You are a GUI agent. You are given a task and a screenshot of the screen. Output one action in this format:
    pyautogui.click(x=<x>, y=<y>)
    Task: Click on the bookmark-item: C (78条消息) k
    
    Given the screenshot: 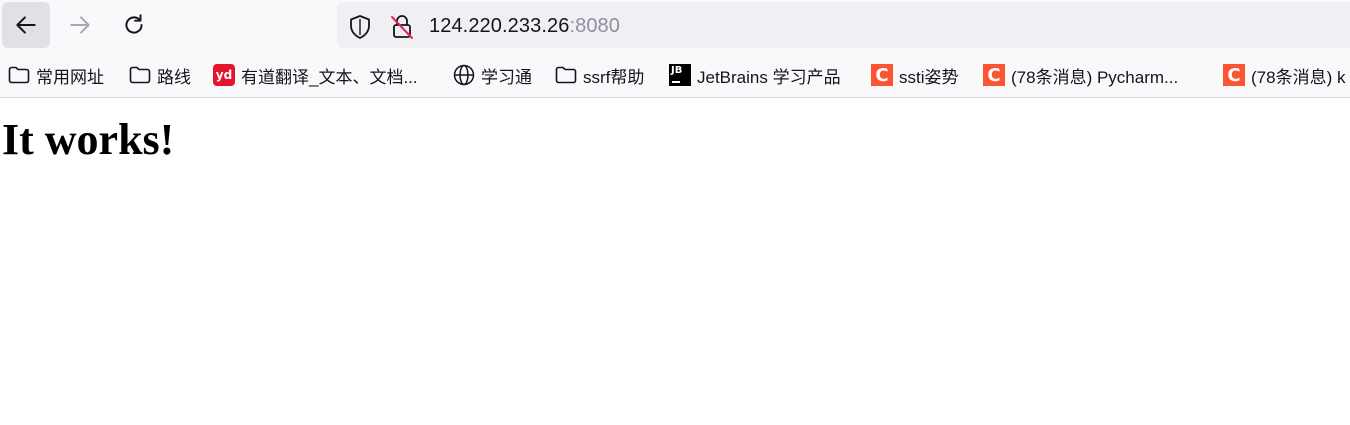 What is the action you would take?
    pyautogui.click(x=1284, y=75)
    